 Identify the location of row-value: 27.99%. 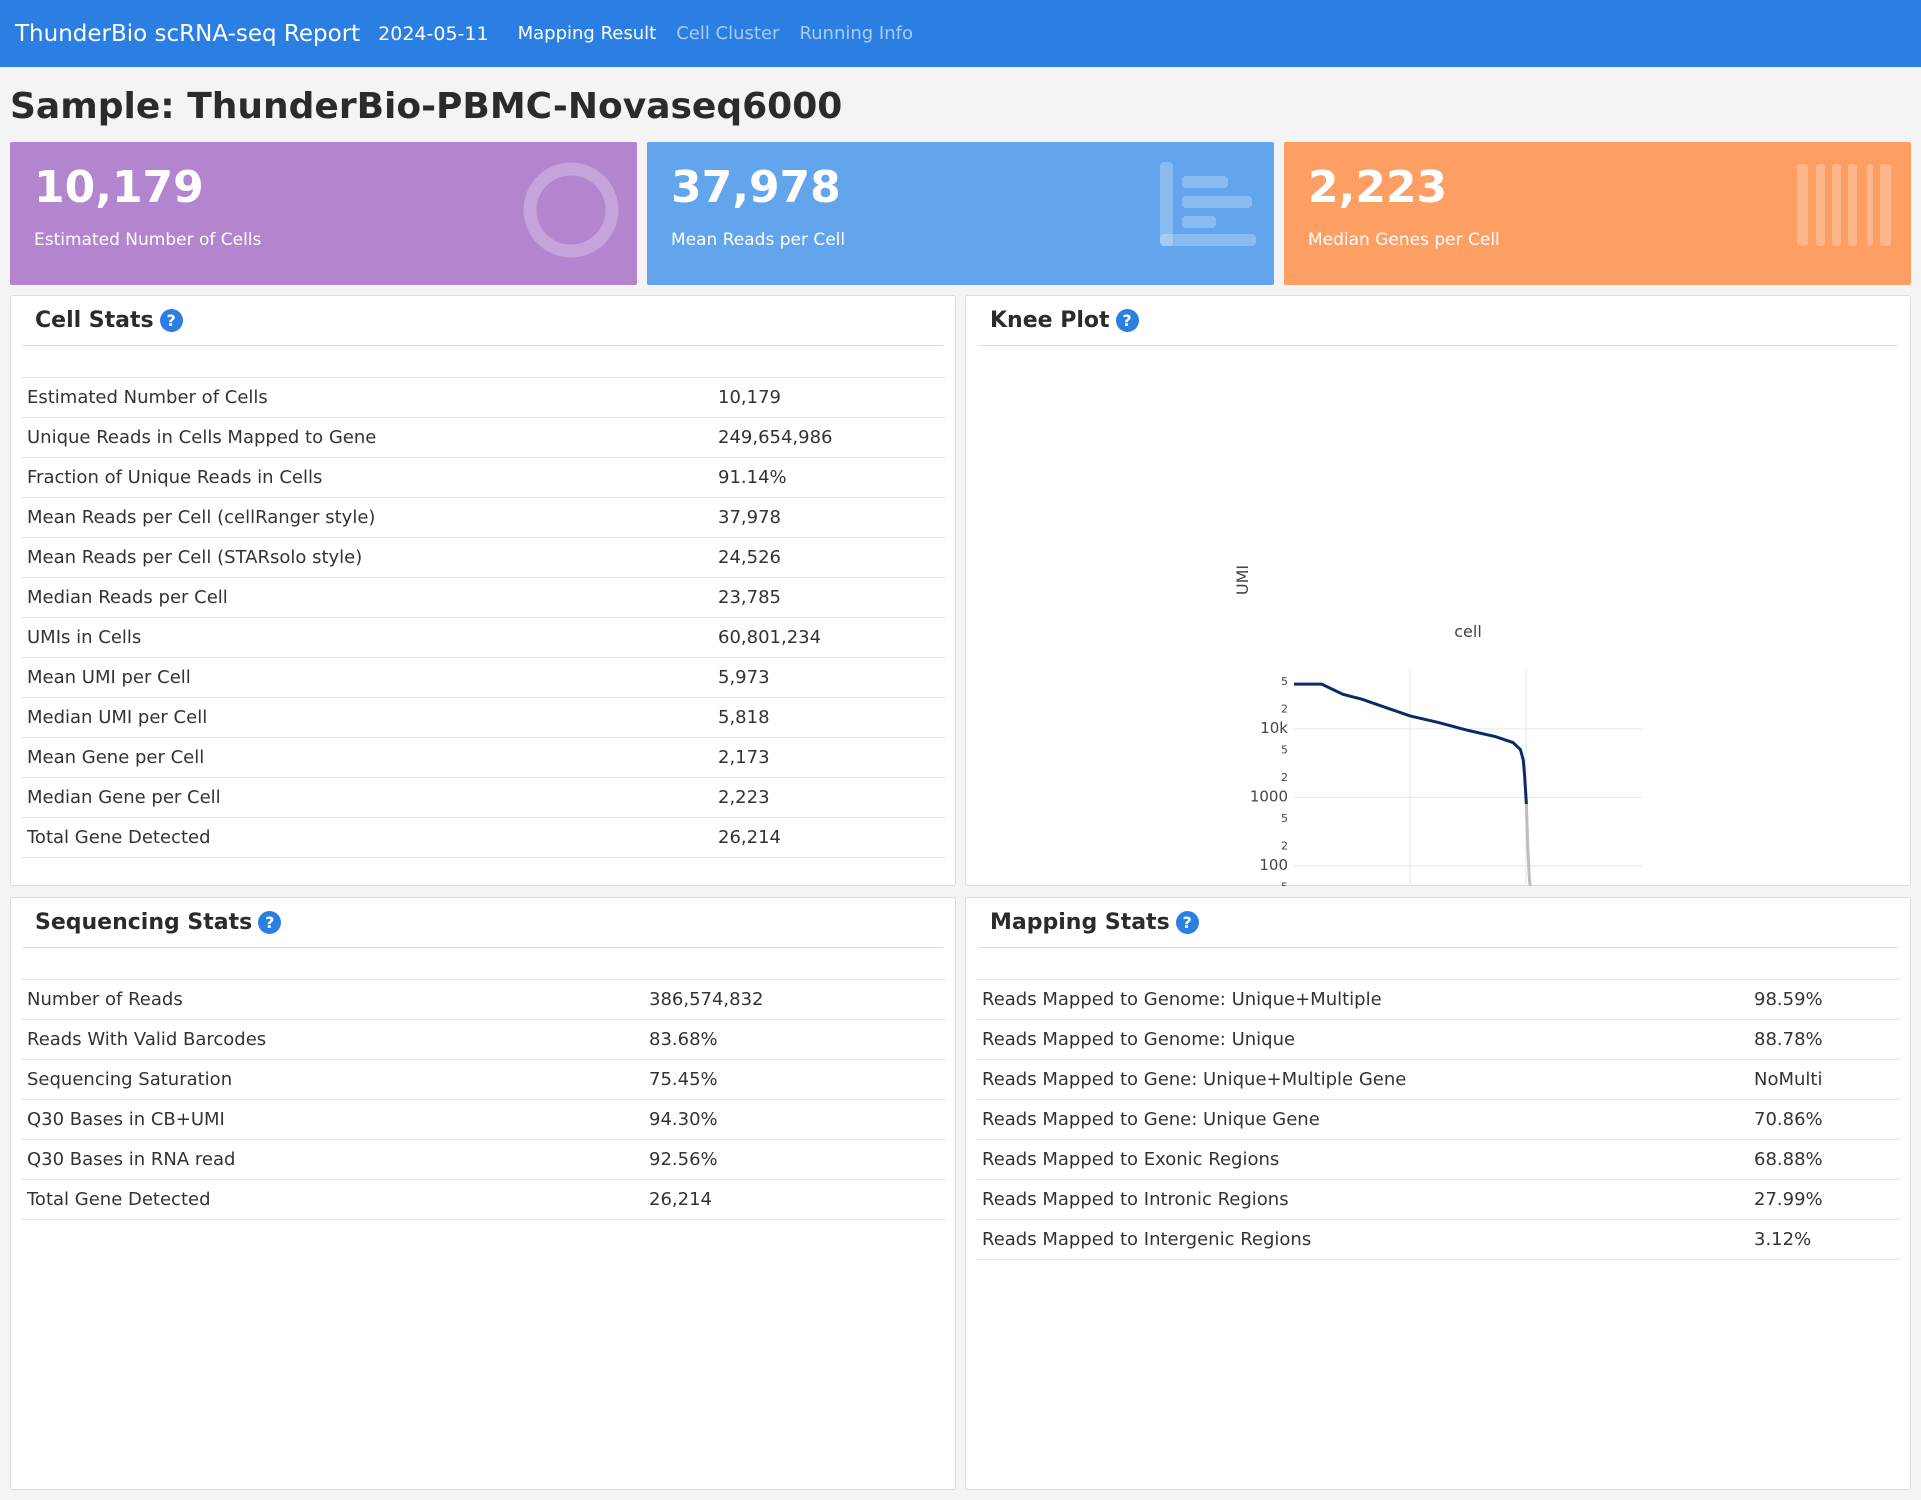
(1824, 1199).